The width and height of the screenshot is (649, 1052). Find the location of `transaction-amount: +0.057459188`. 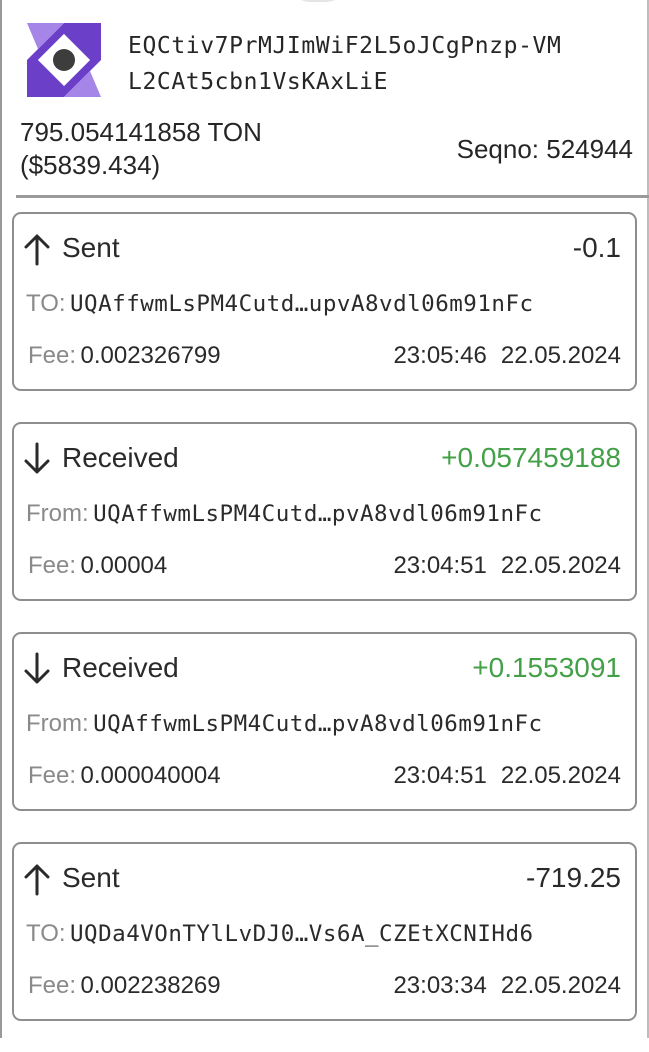

transaction-amount: +0.057459188 is located at coordinates (531, 457).